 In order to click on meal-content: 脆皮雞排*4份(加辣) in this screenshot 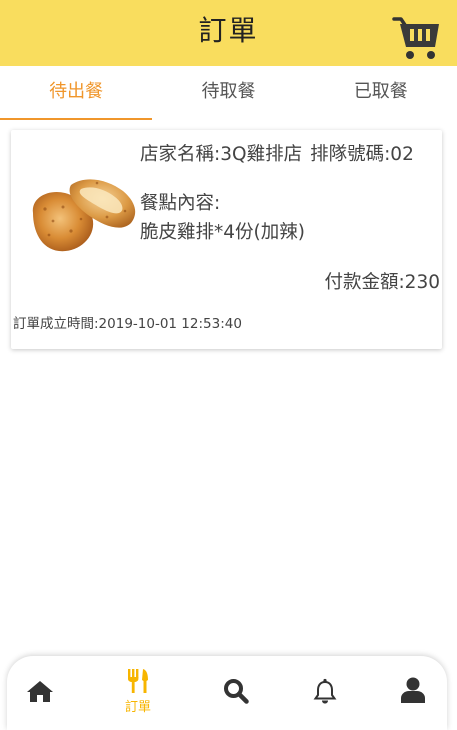, I will do `click(222, 232)`.